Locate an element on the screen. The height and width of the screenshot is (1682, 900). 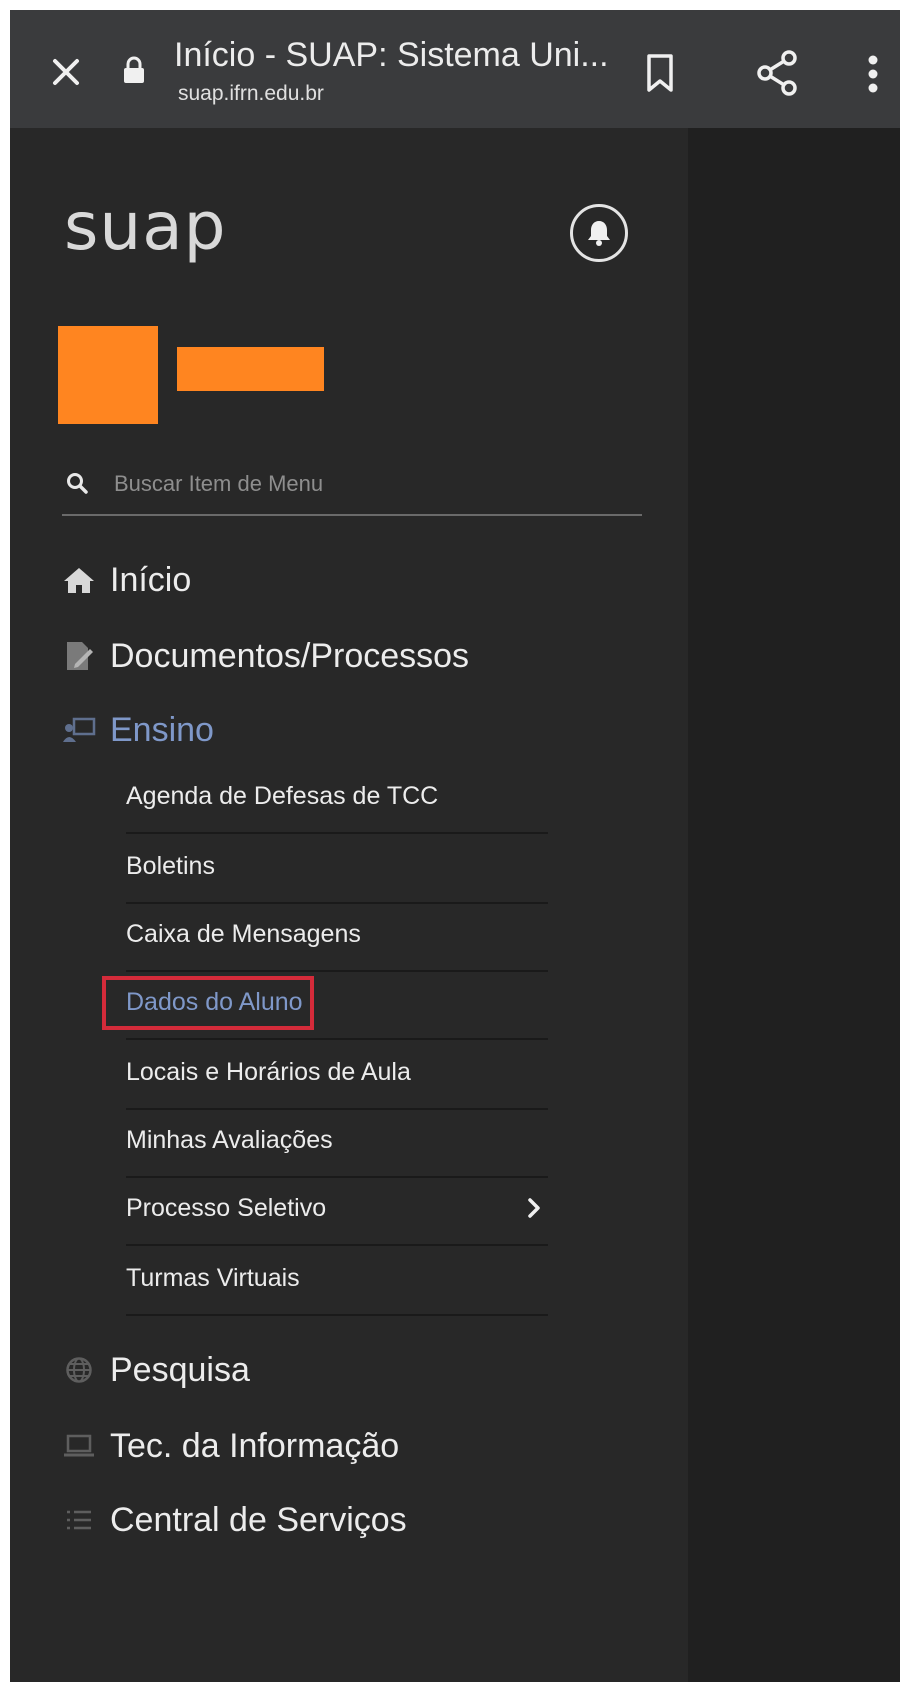
submenu-item-label: Processo Seletivo is located at coordinates (226, 1208).